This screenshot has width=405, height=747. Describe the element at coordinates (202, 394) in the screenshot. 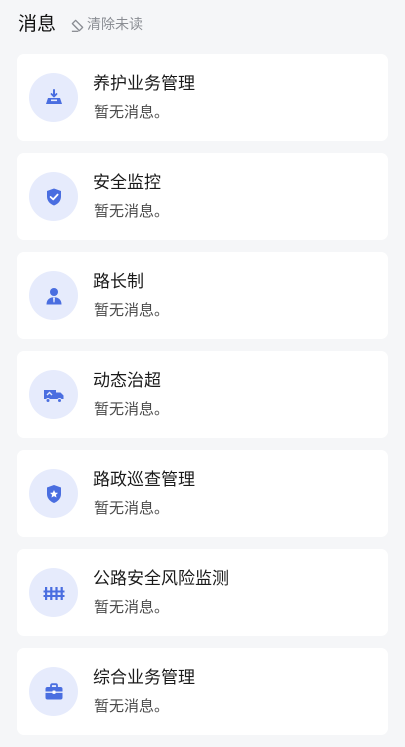

I see `message-card-overload-control: 动态治超 暂无消息。` at that location.